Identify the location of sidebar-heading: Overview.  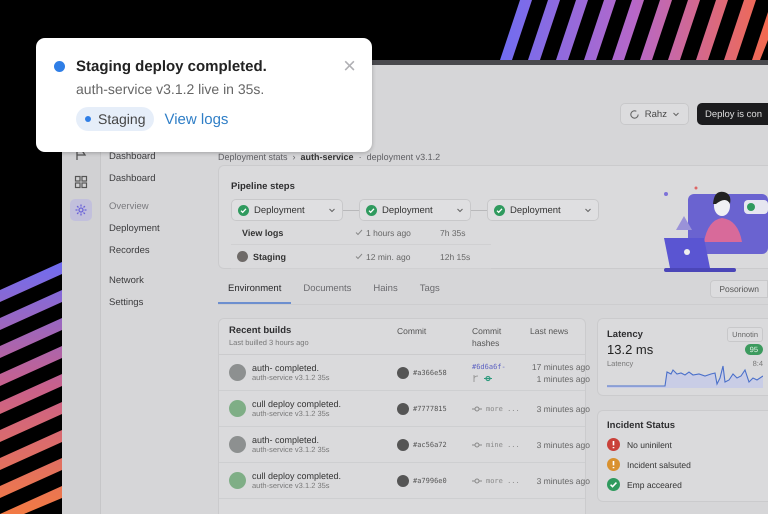
(129, 207).